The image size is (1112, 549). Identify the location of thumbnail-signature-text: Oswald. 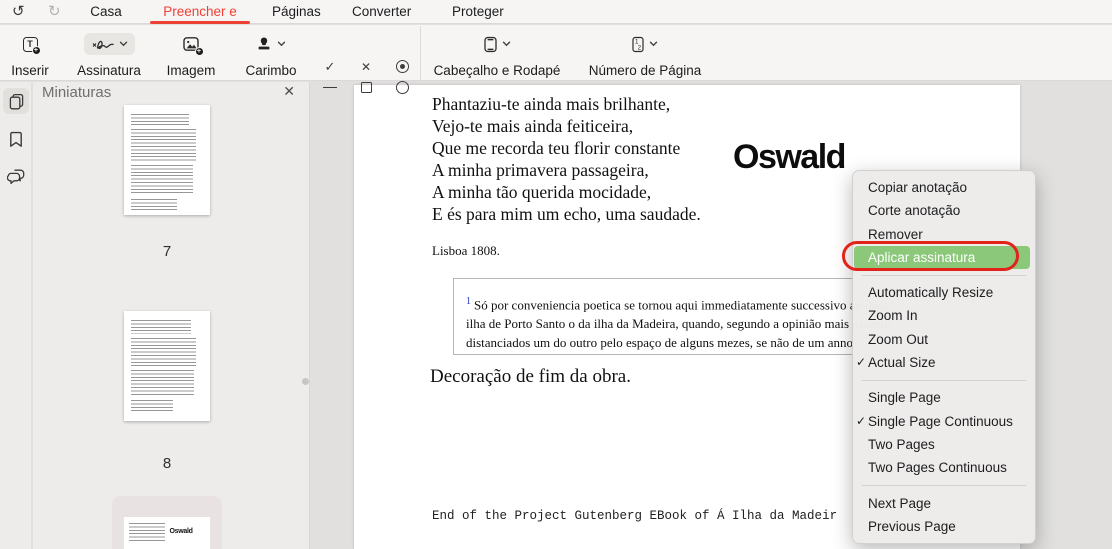
(181, 531).